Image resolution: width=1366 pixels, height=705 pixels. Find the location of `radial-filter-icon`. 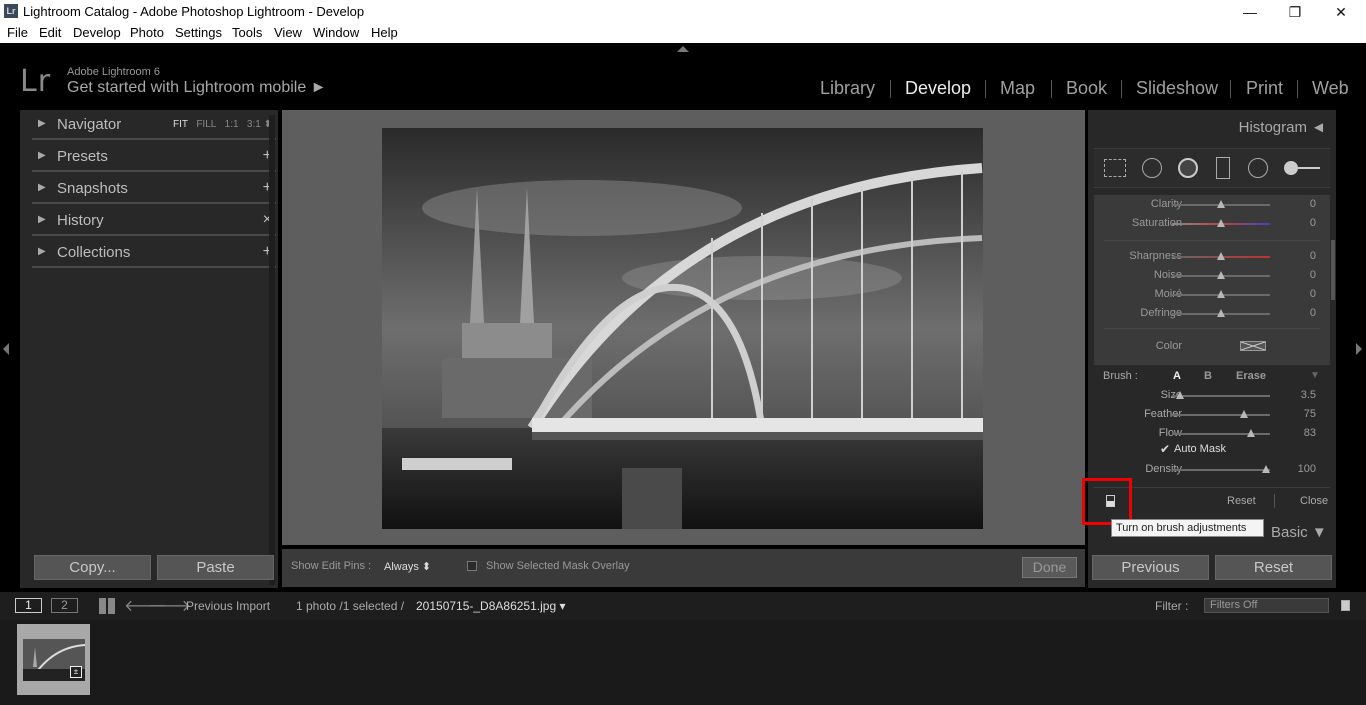

radial-filter-icon is located at coordinates (1258, 168).